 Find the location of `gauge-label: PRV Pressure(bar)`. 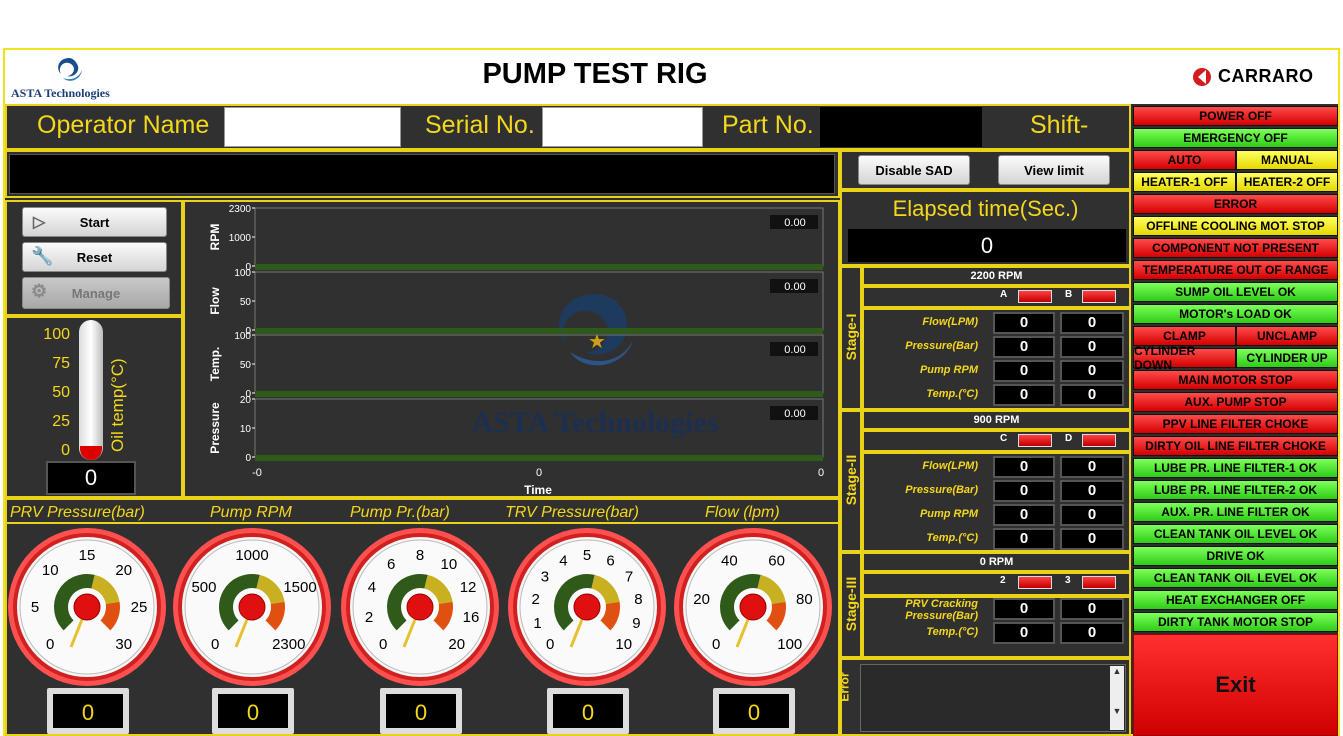

gauge-label: PRV Pressure(bar) is located at coordinates (77, 512).